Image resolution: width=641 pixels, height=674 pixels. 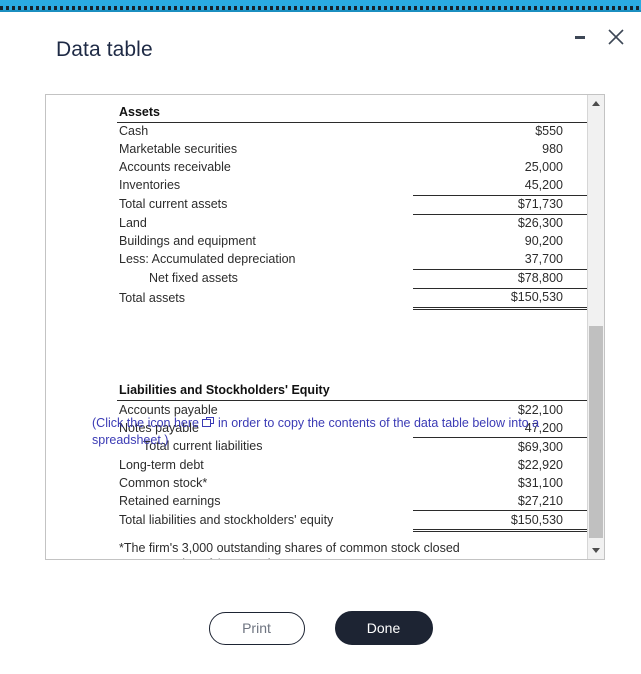 I want to click on table-row: Net fixed assets $78,800, so click(x=352, y=278).